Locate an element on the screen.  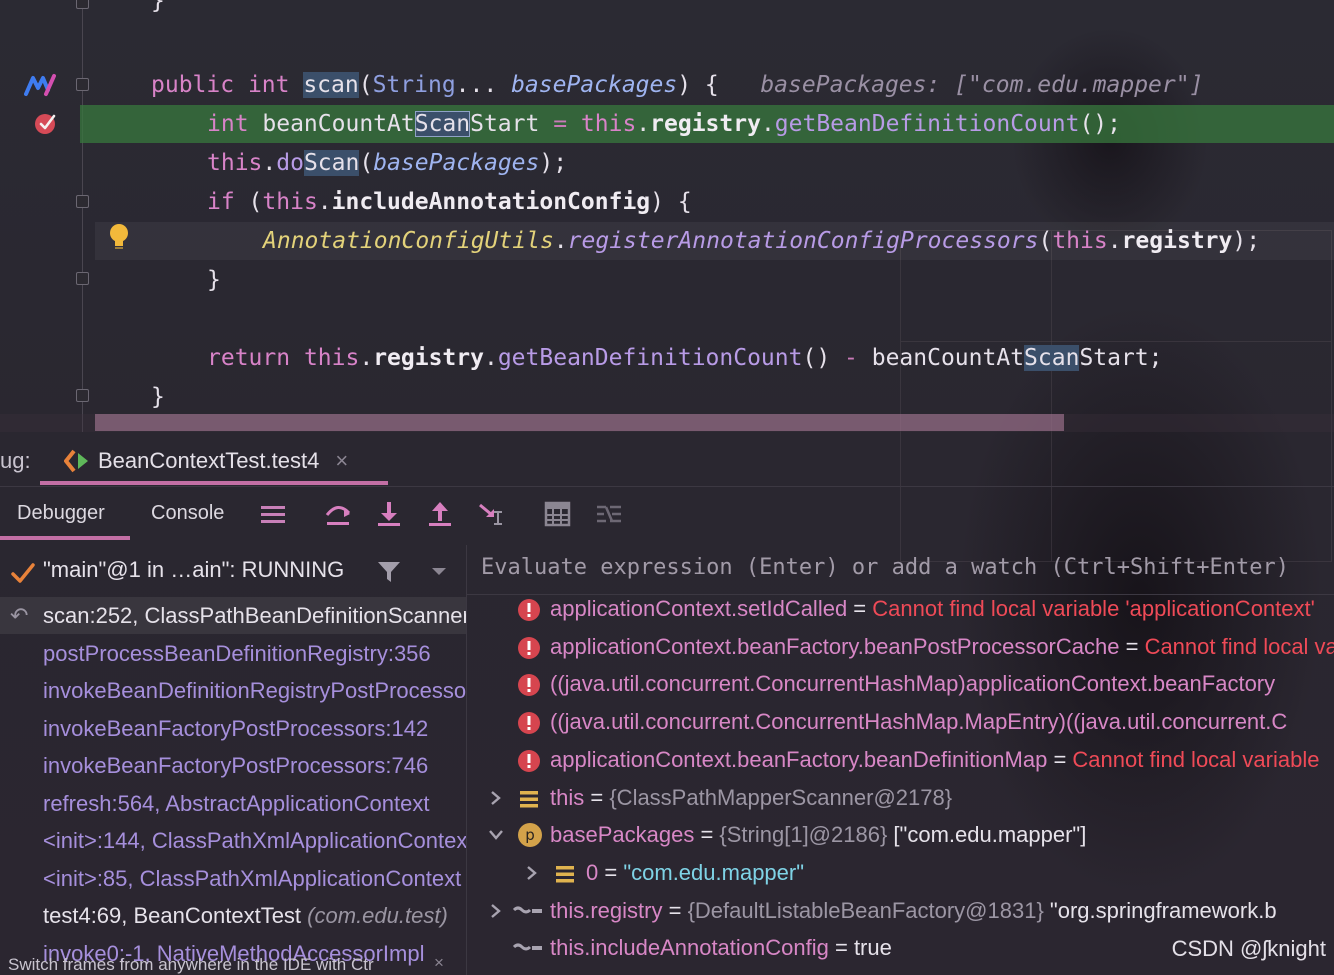
code-token: - is located at coordinates (858, 358).